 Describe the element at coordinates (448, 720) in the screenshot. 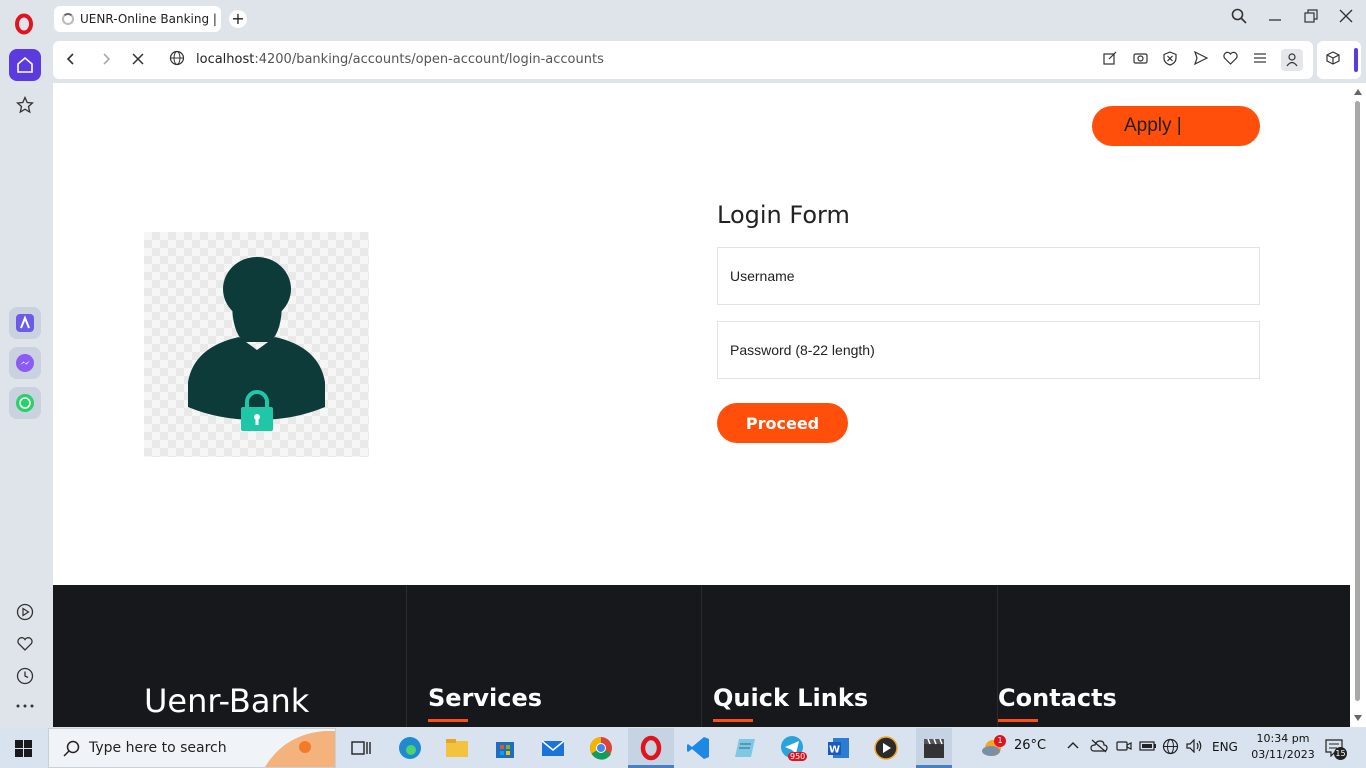

I see `services-underline` at that location.